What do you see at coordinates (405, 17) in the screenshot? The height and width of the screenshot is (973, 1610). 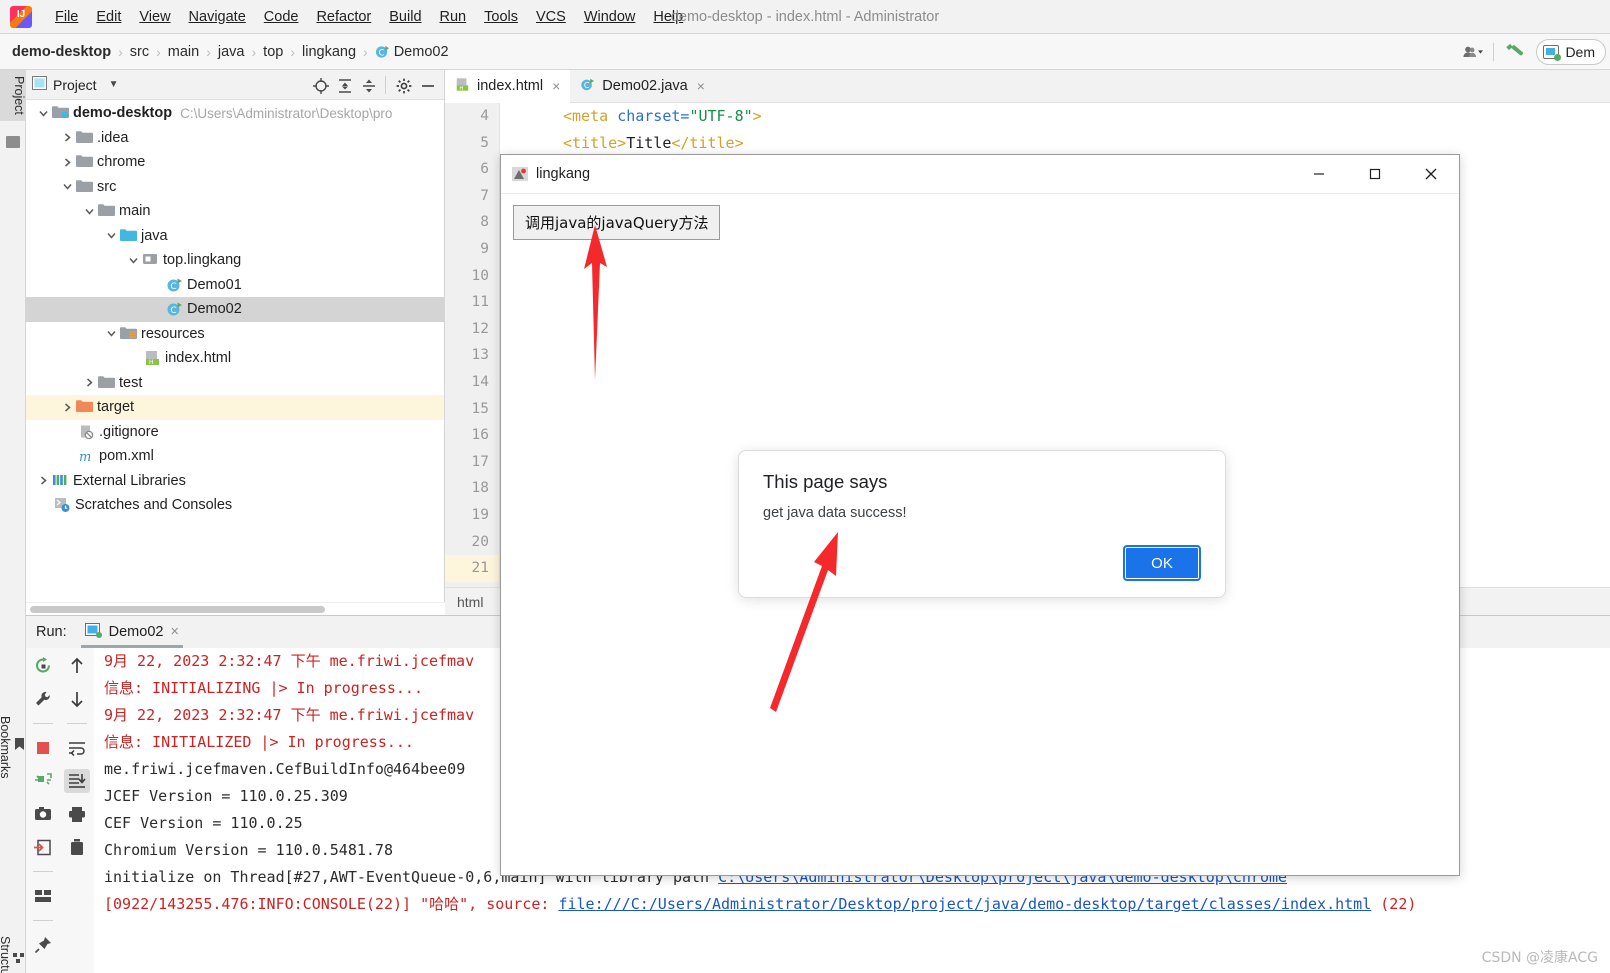 I see `menu-build: Build` at bounding box center [405, 17].